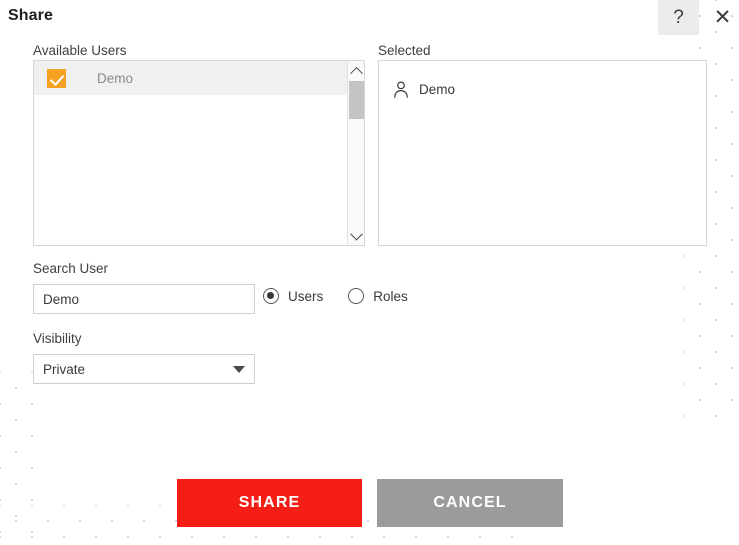 The width and height of the screenshot is (739, 545). I want to click on visibility-value: Private, so click(64, 369).